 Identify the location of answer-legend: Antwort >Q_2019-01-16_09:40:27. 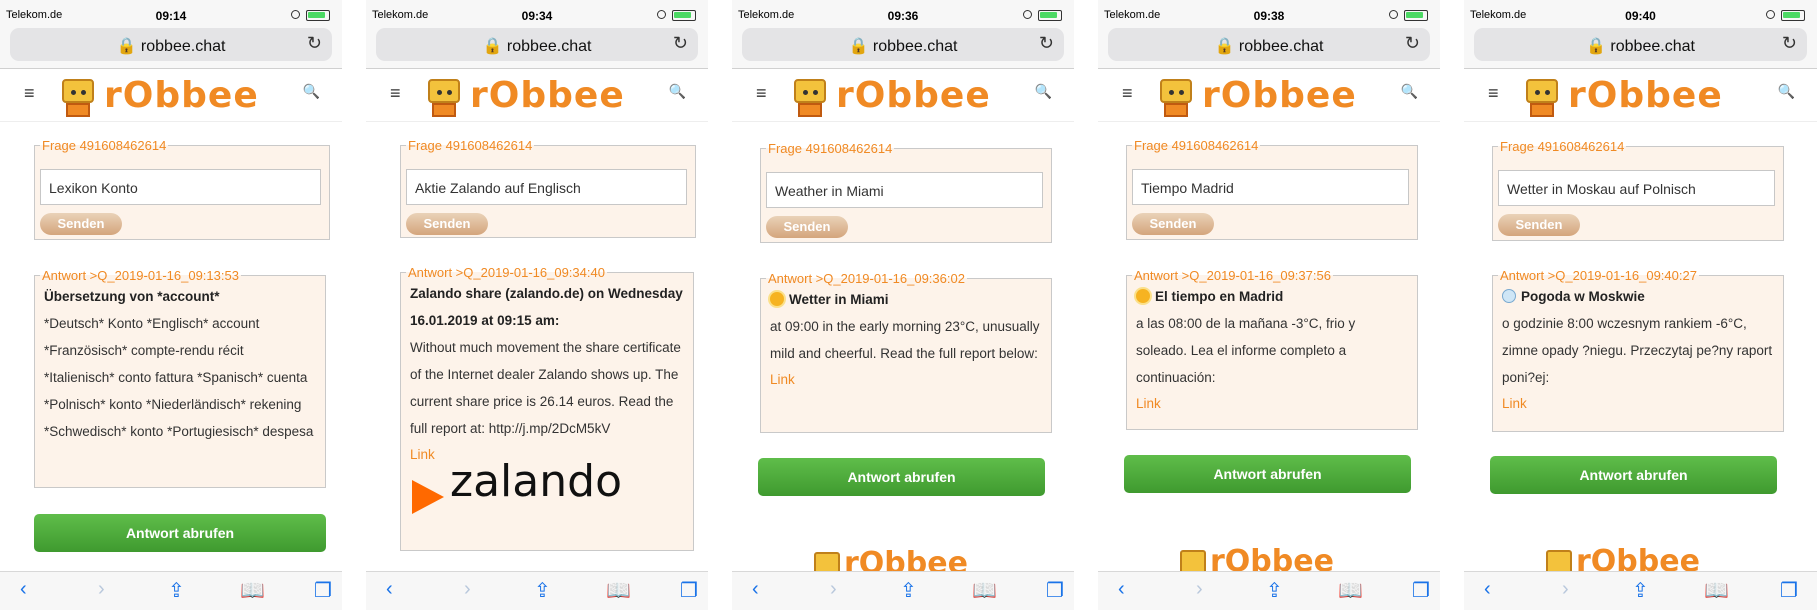
(1598, 275).